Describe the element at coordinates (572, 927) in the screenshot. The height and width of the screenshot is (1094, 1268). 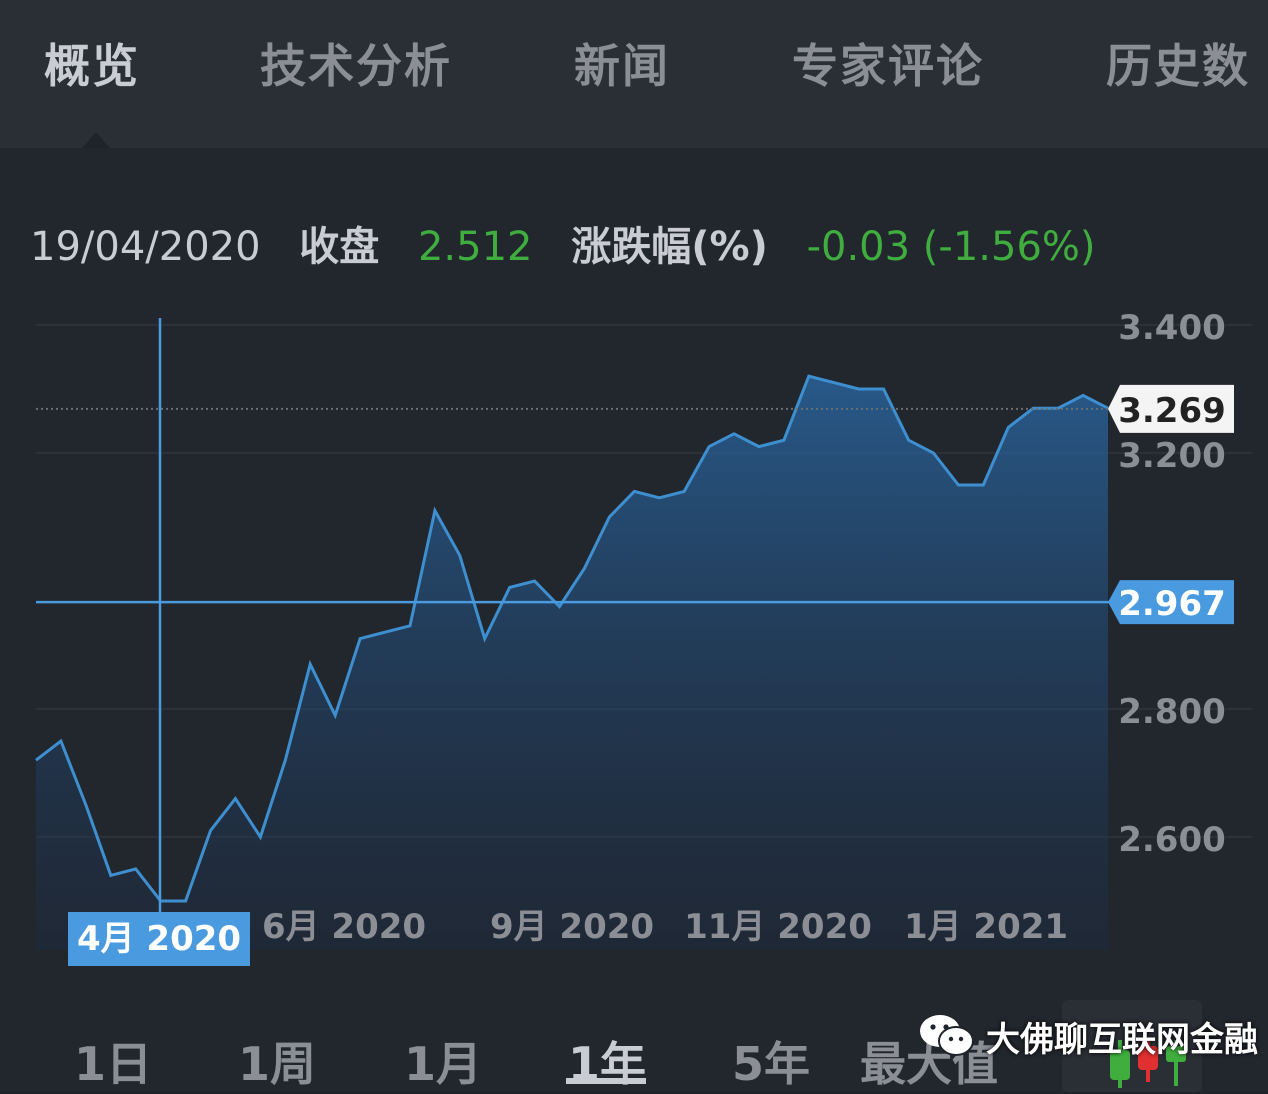
I see `x-tick-label: 9月 2020` at that location.